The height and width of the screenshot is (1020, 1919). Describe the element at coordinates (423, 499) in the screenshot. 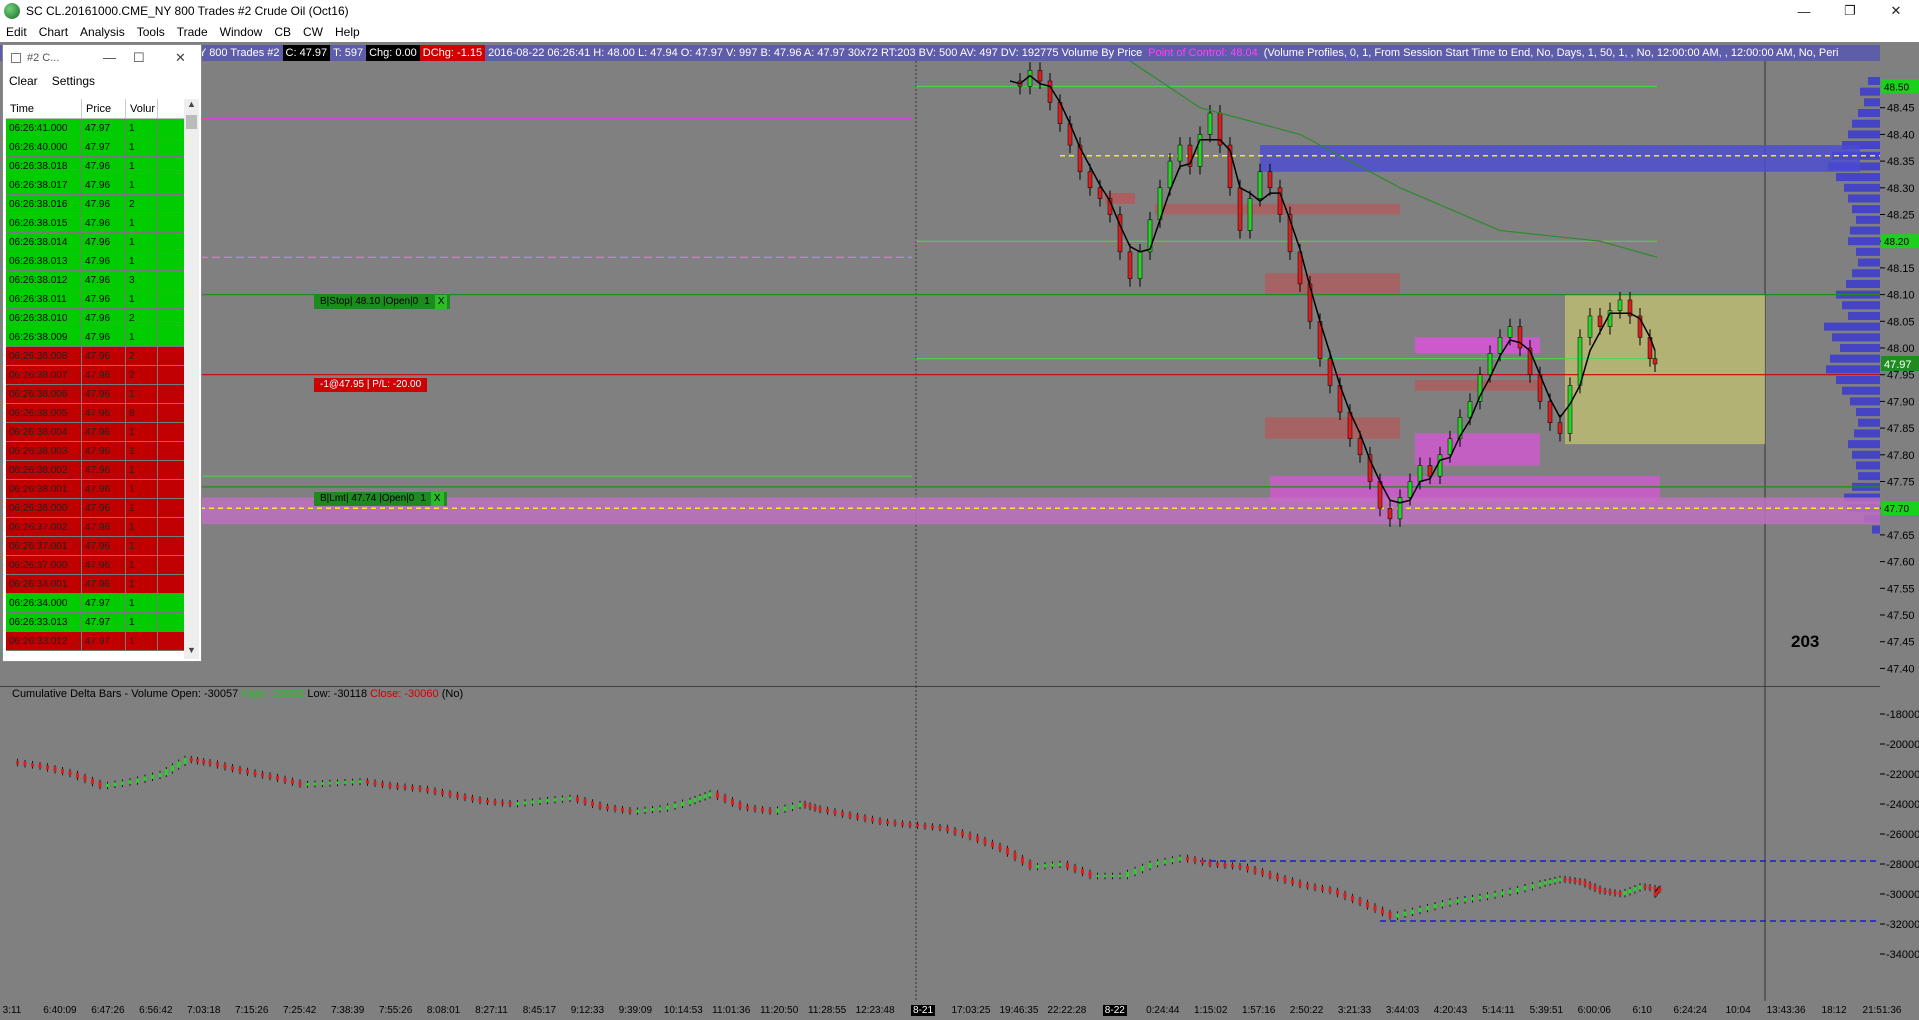

I see `limit-order-qty: 1` at that location.